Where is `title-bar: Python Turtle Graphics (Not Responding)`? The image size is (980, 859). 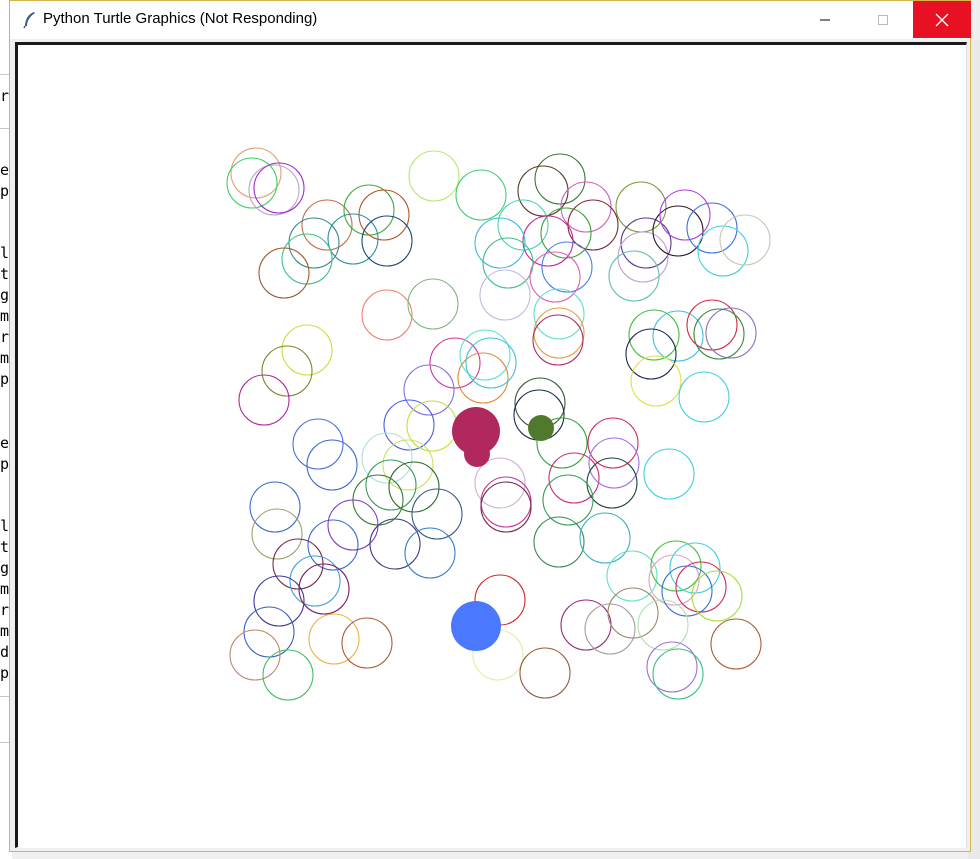 title-bar: Python Turtle Graphics (Not Responding) is located at coordinates (490, 20).